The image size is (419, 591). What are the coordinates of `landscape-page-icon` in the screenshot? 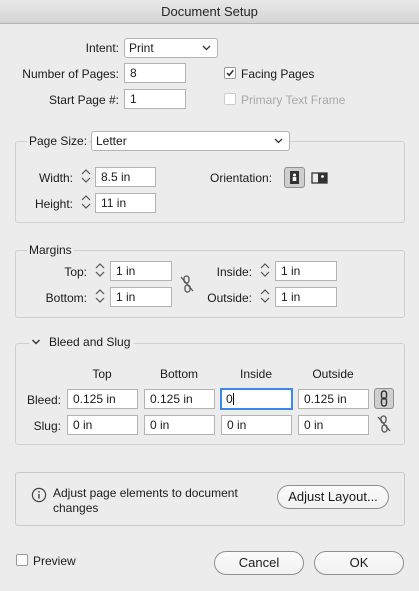 It's located at (319, 178).